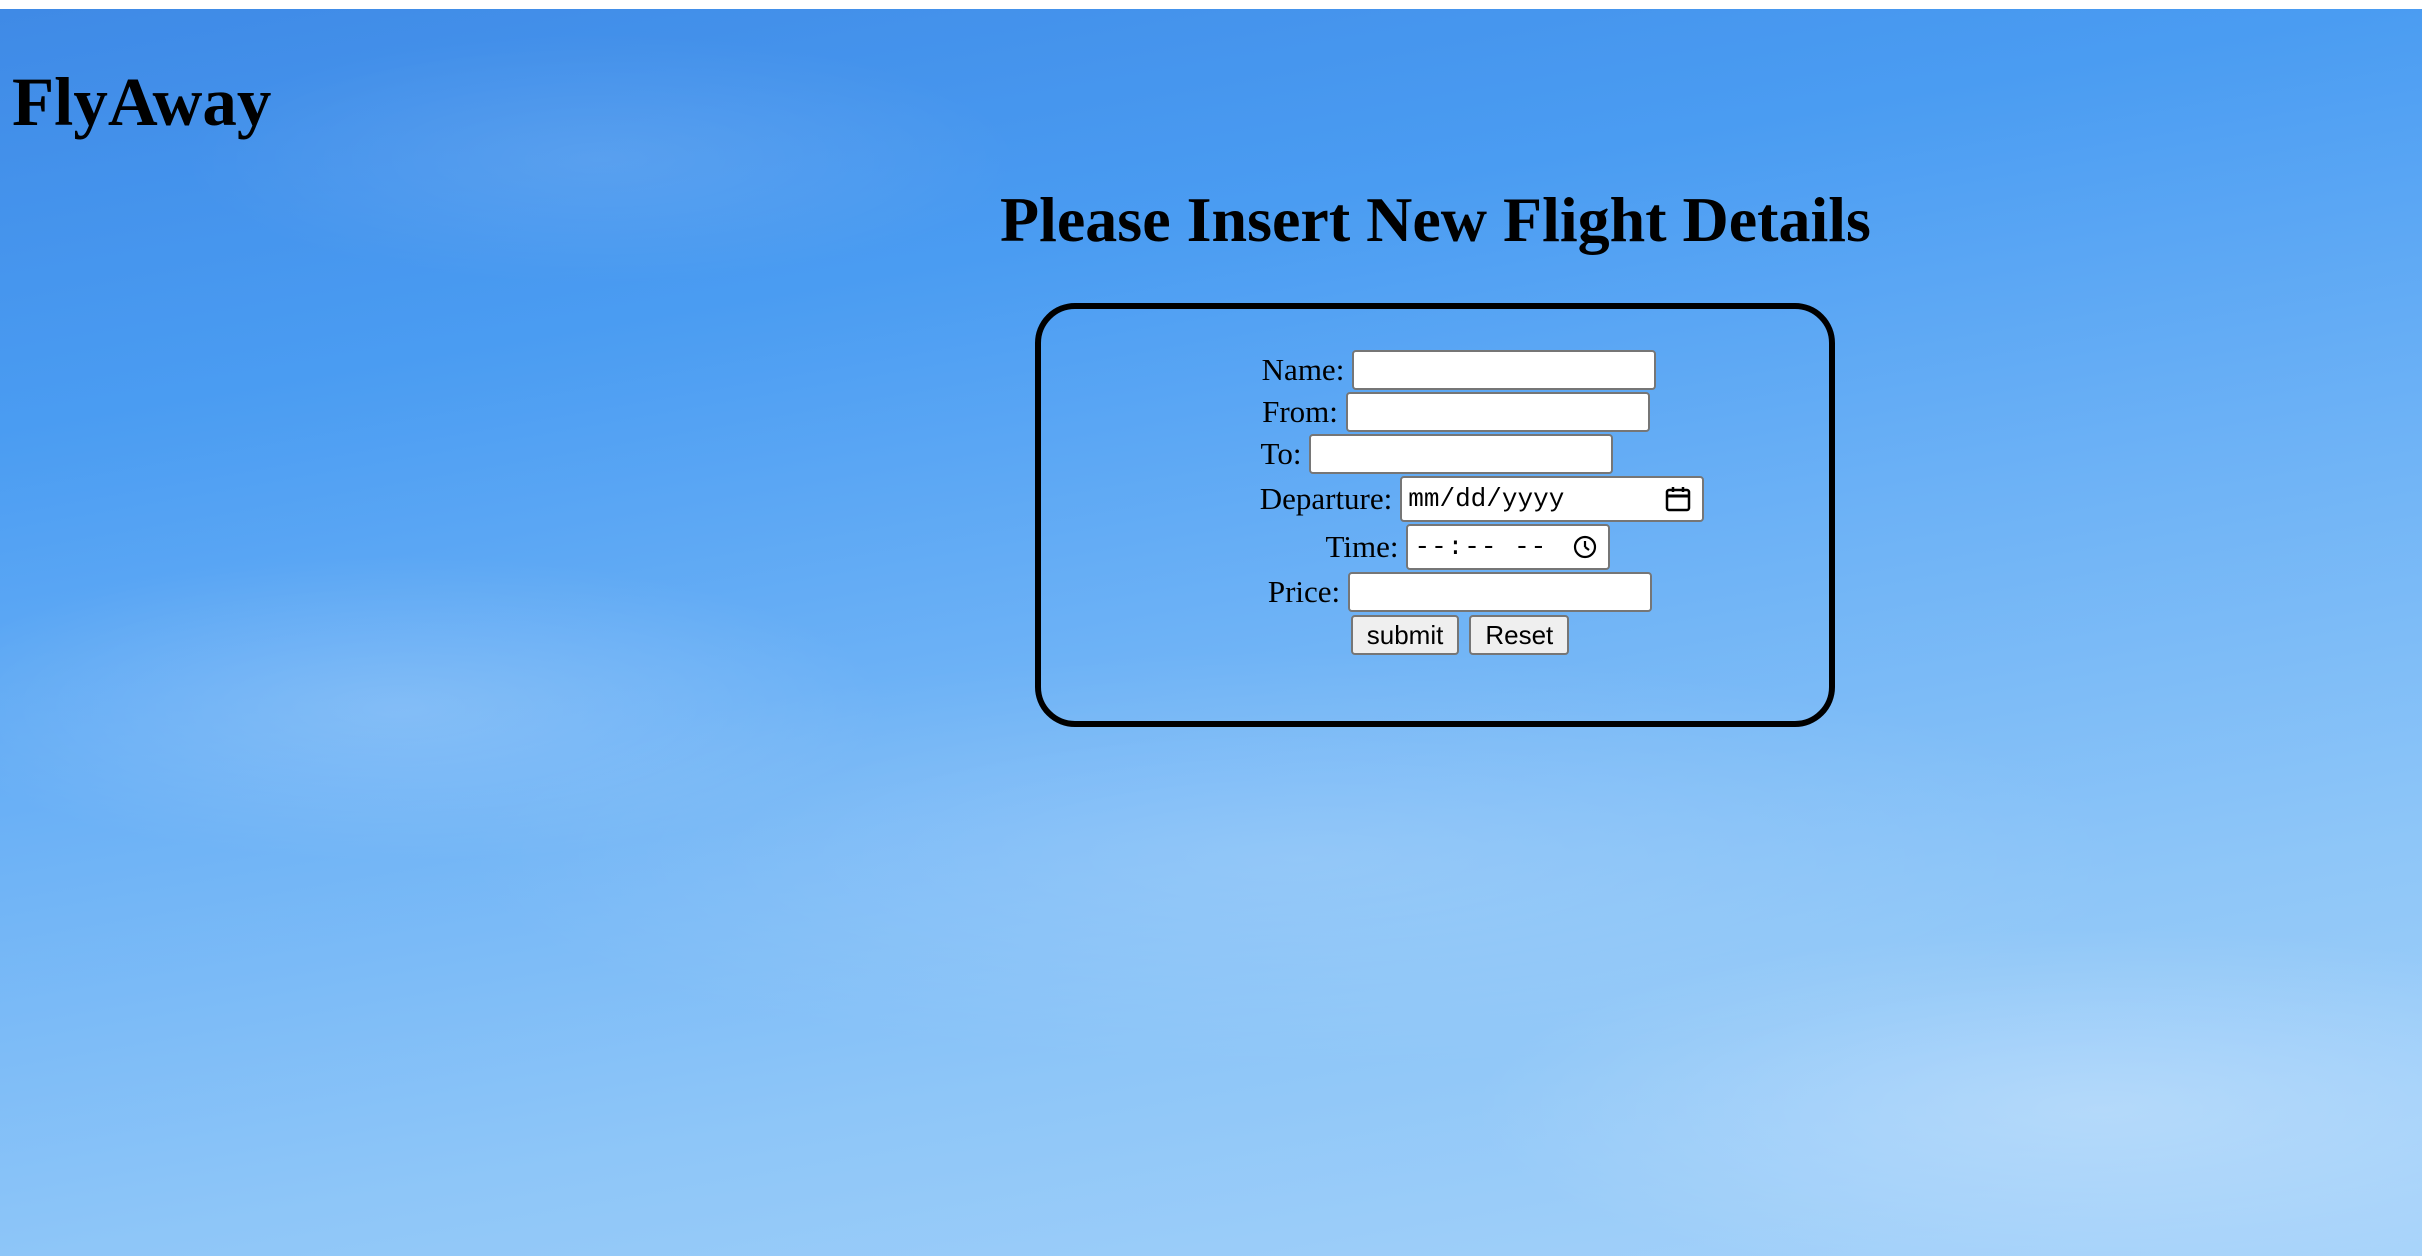  I want to click on top-strip, so click(1211, 4).